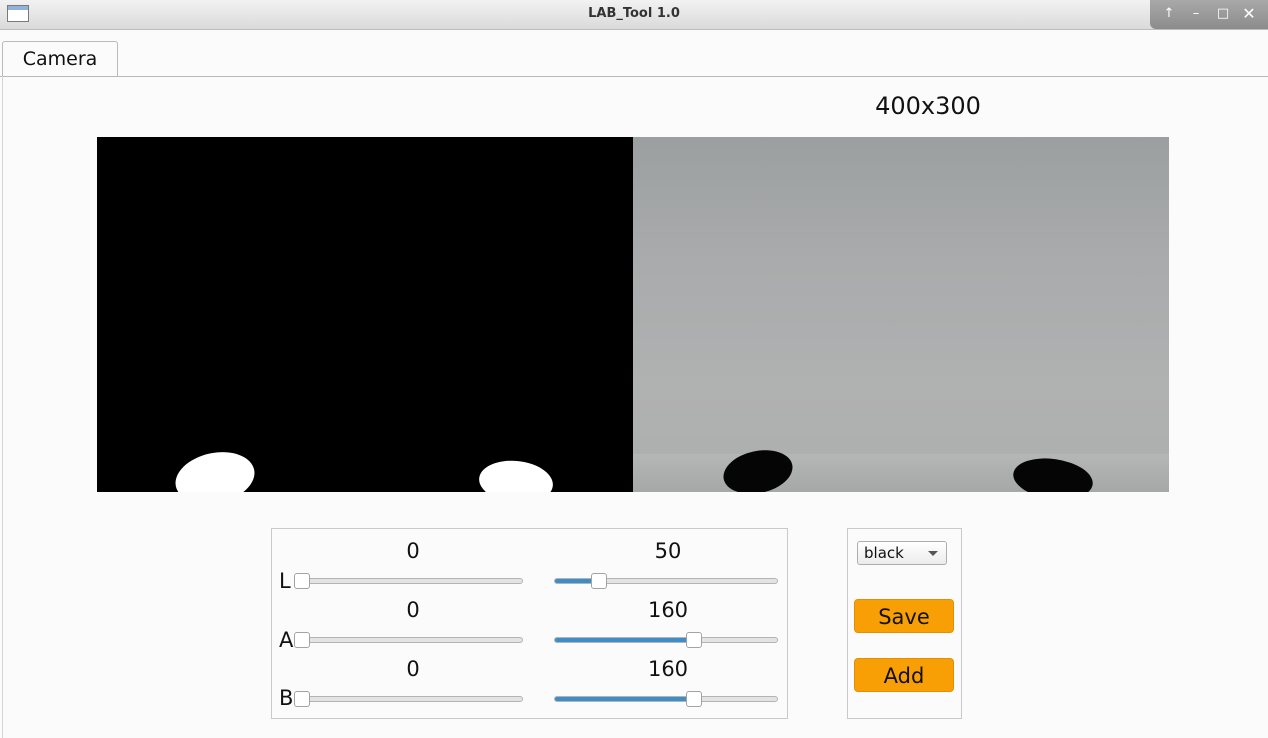 The image size is (1268, 738). I want to click on tab-camera: Camera, so click(60, 58).